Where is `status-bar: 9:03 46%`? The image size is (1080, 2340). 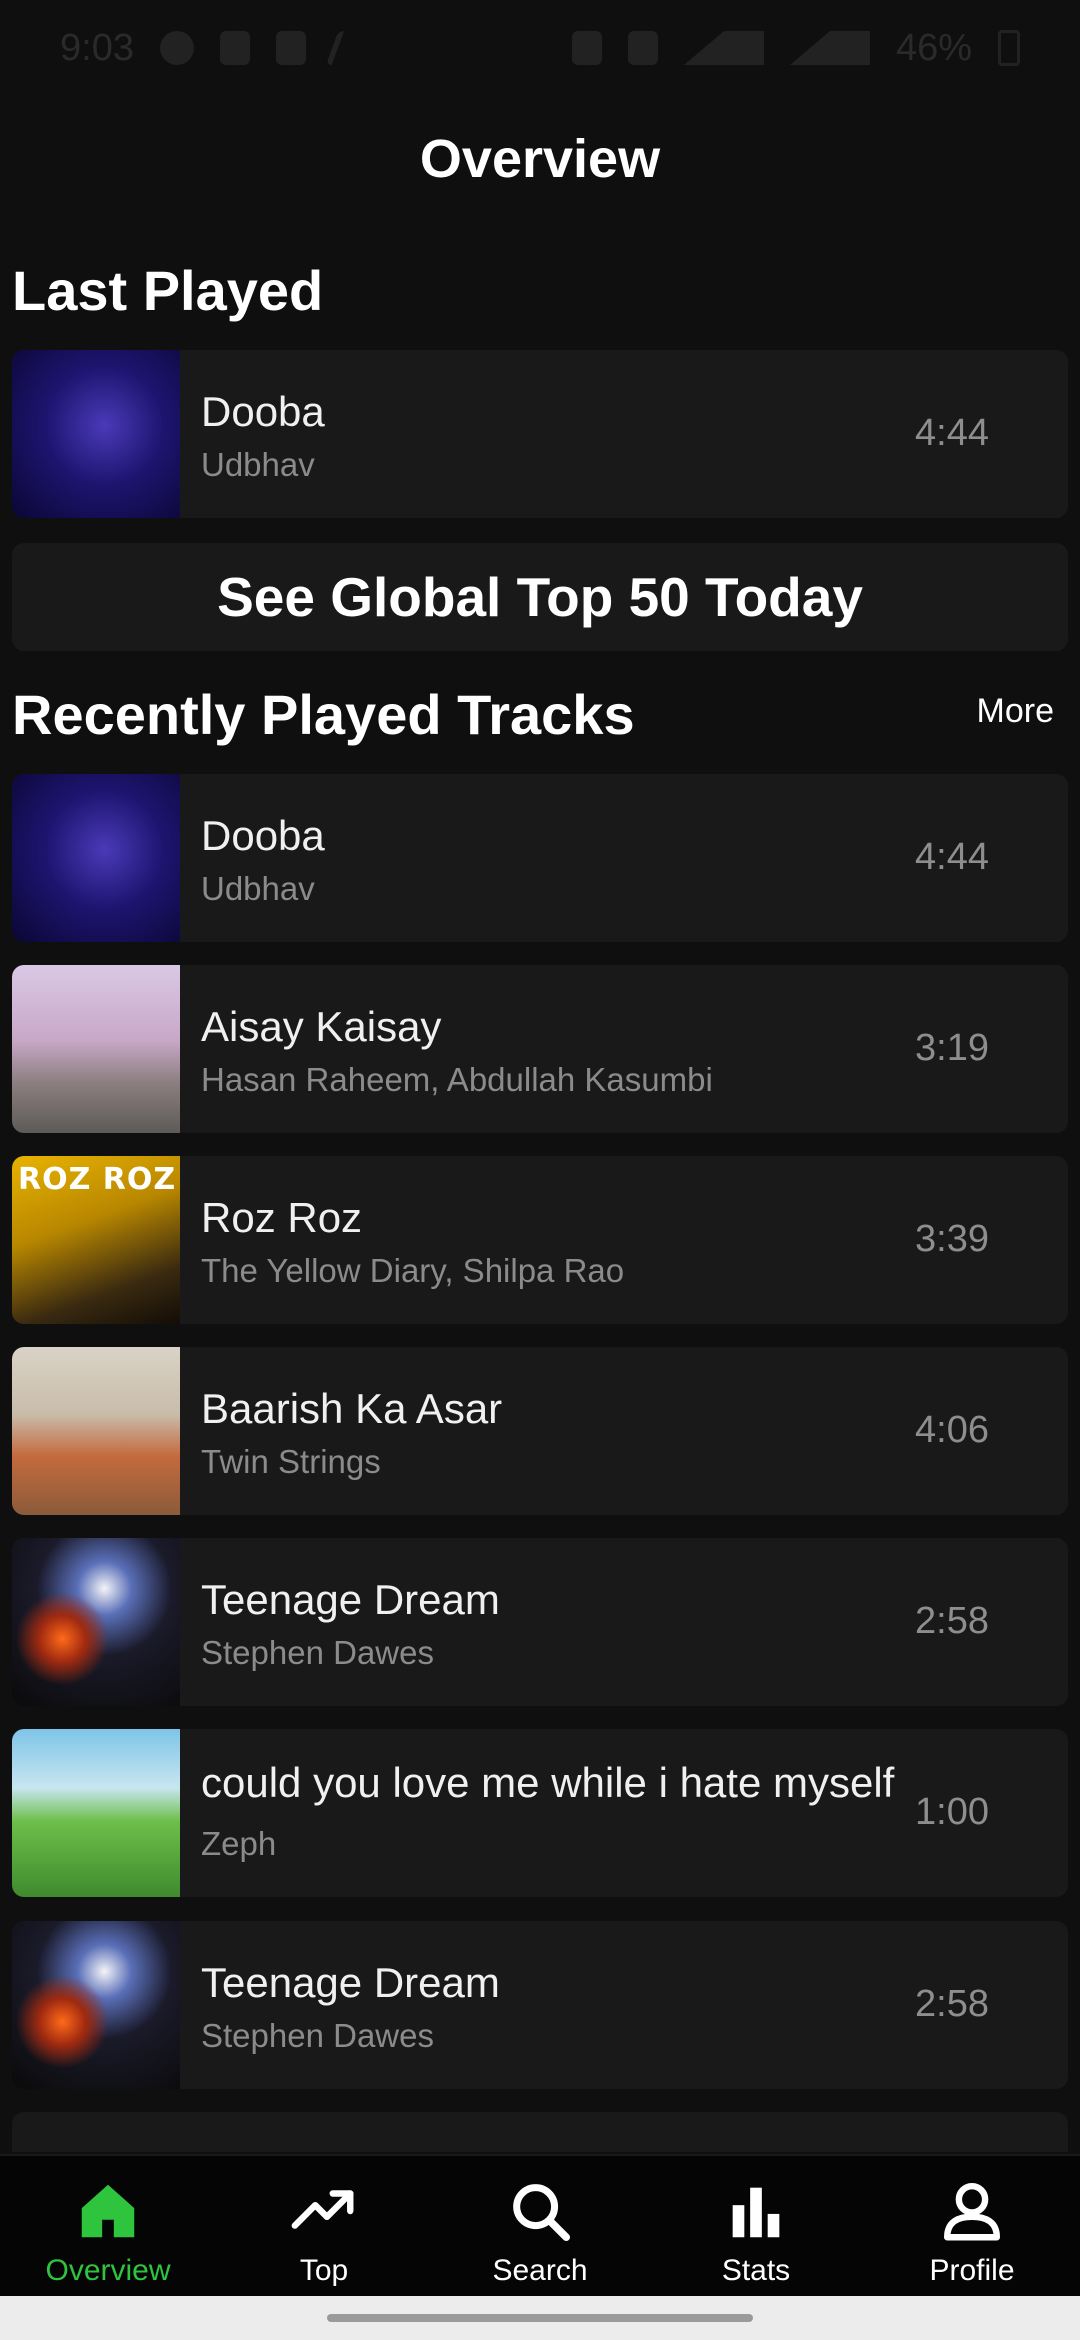
status-bar: 9:03 46% is located at coordinates (540, 48).